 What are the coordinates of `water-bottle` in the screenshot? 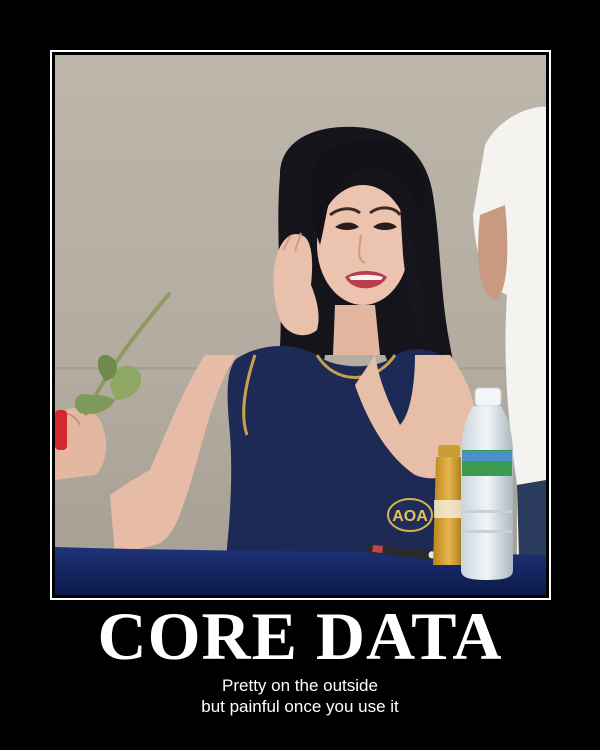 It's located at (487, 483).